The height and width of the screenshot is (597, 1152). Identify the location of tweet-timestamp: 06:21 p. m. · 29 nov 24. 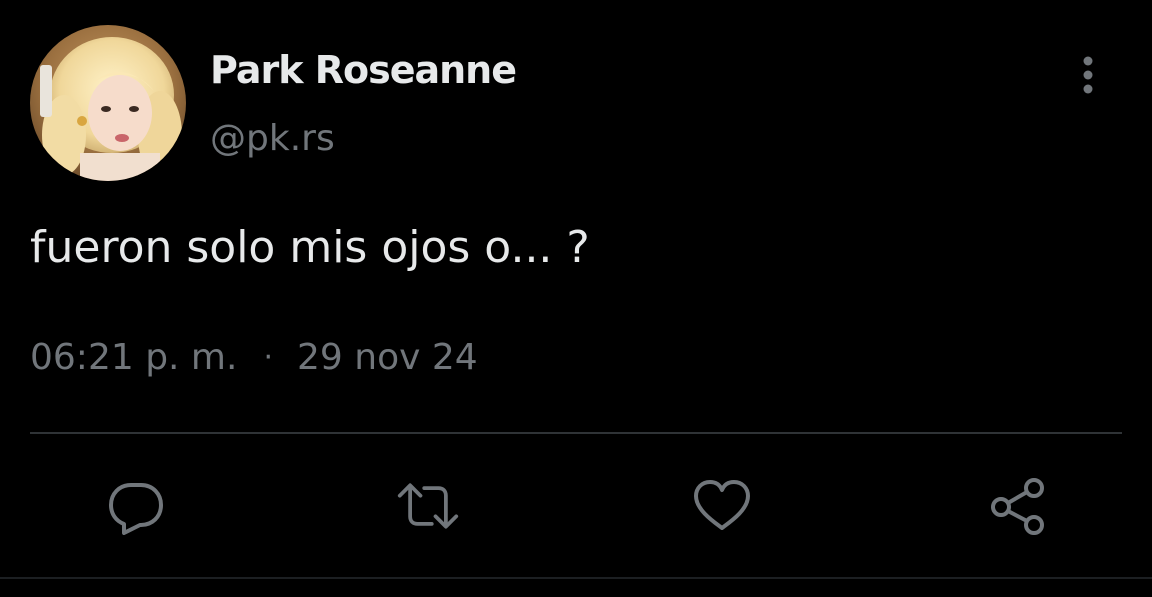
(254, 357).